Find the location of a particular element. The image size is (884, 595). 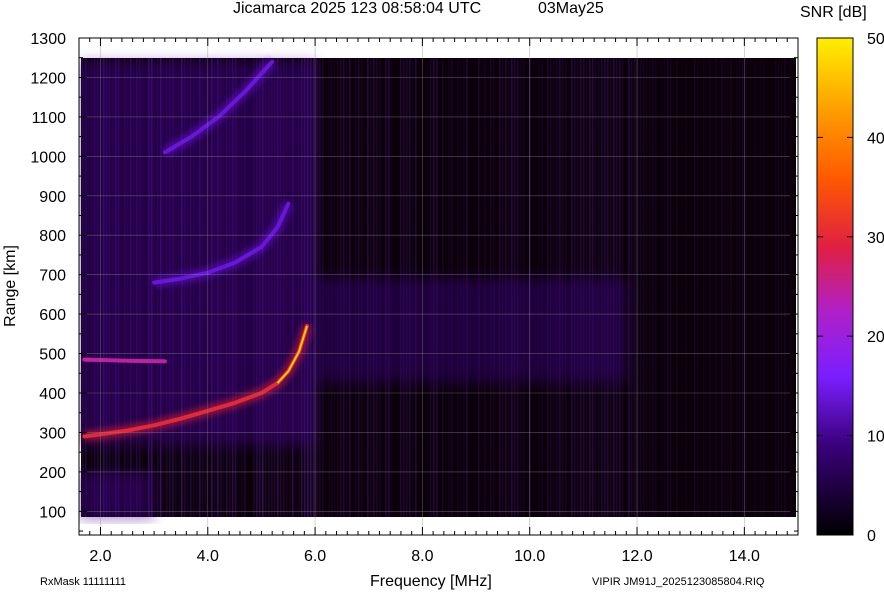

colorbar-tick-label: 40 is located at coordinates (875, 138).